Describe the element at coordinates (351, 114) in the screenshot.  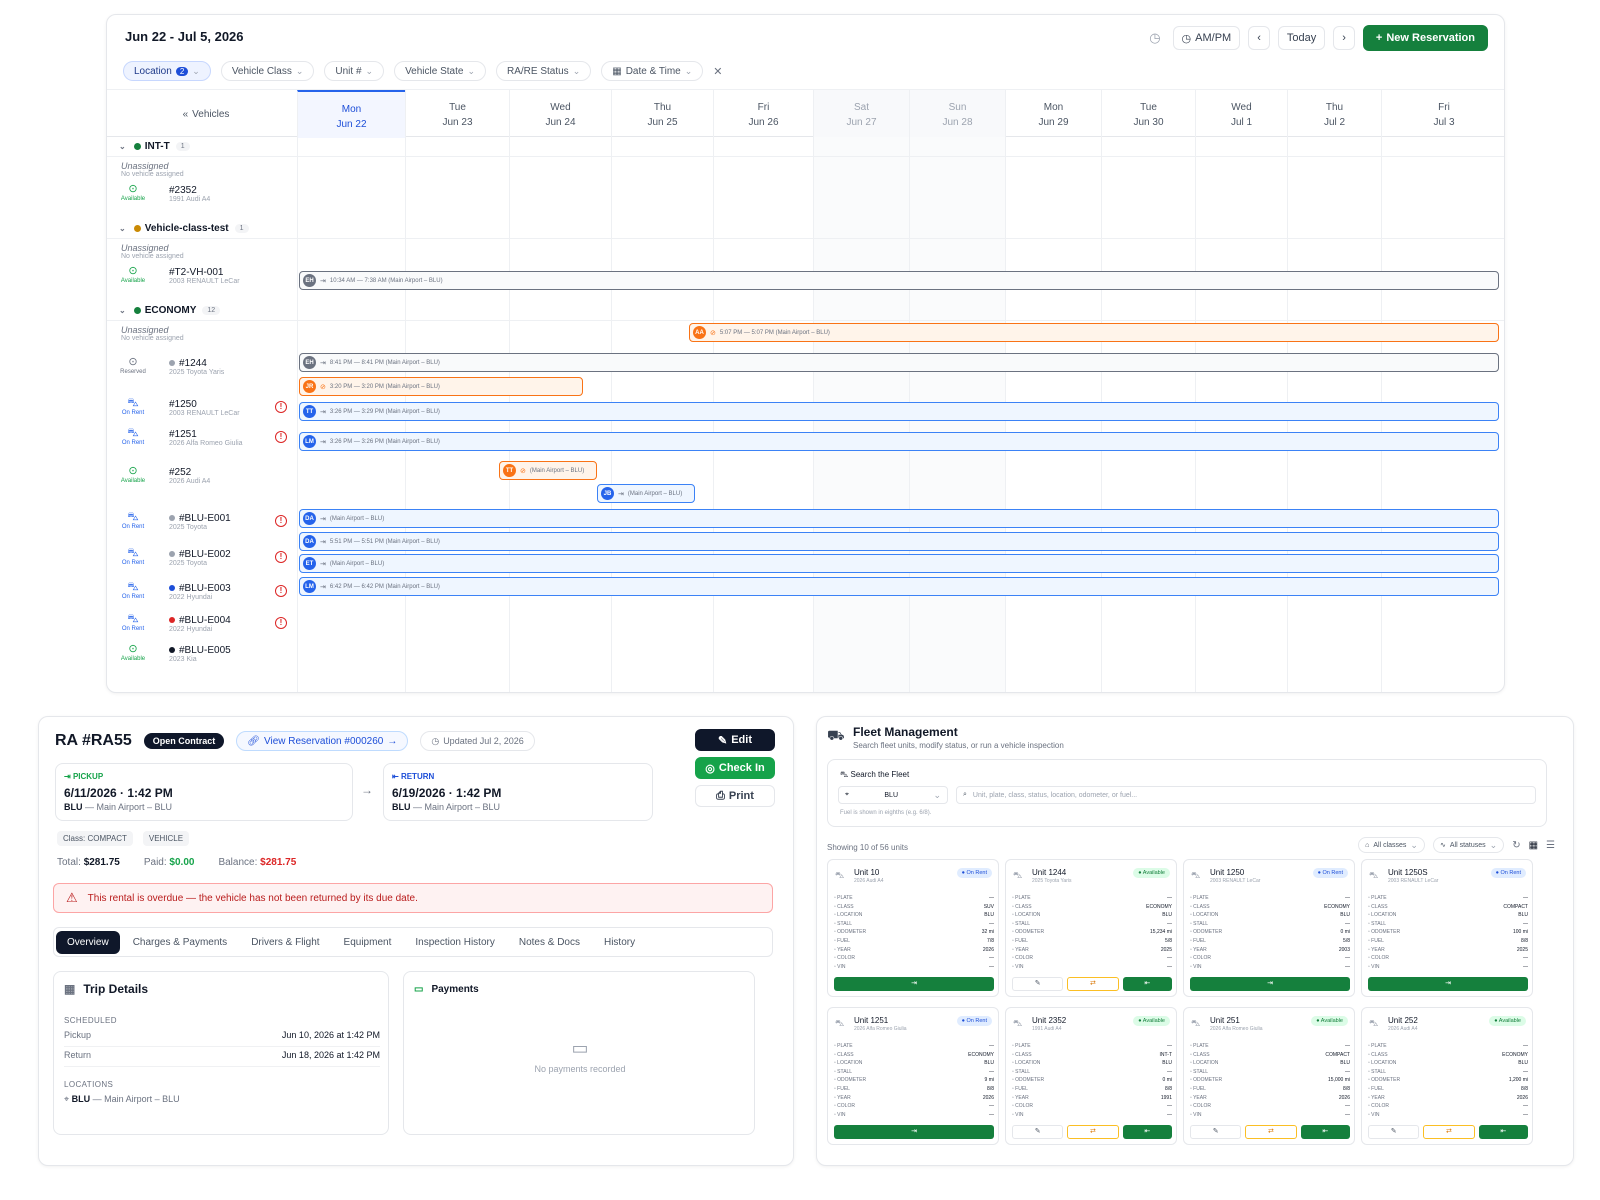
I see `day-column-header: Mon Jun 22` at that location.